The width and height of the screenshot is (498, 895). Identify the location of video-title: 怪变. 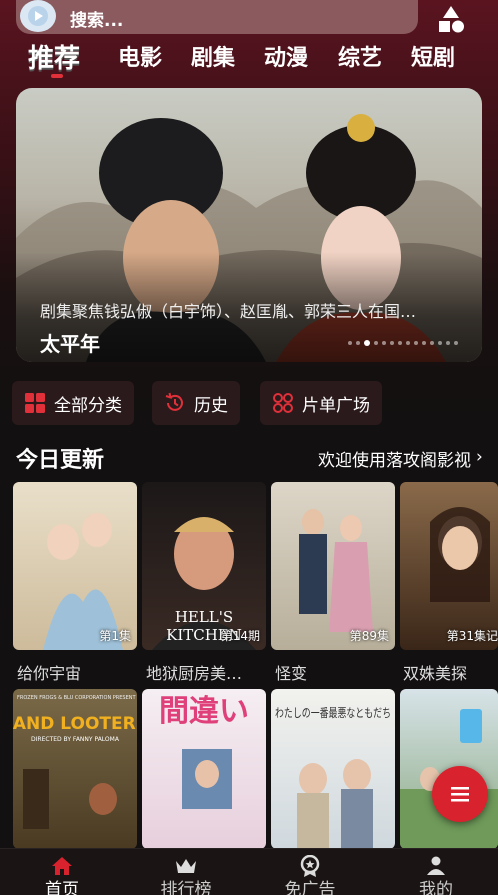
(337, 672).